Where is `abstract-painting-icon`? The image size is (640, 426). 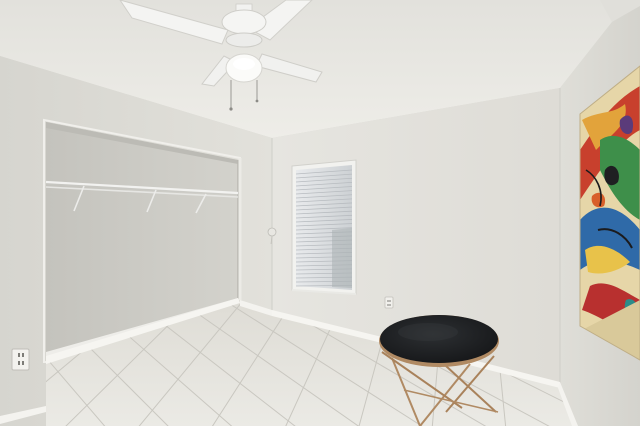
abstract-painting-icon is located at coordinates (609, 213).